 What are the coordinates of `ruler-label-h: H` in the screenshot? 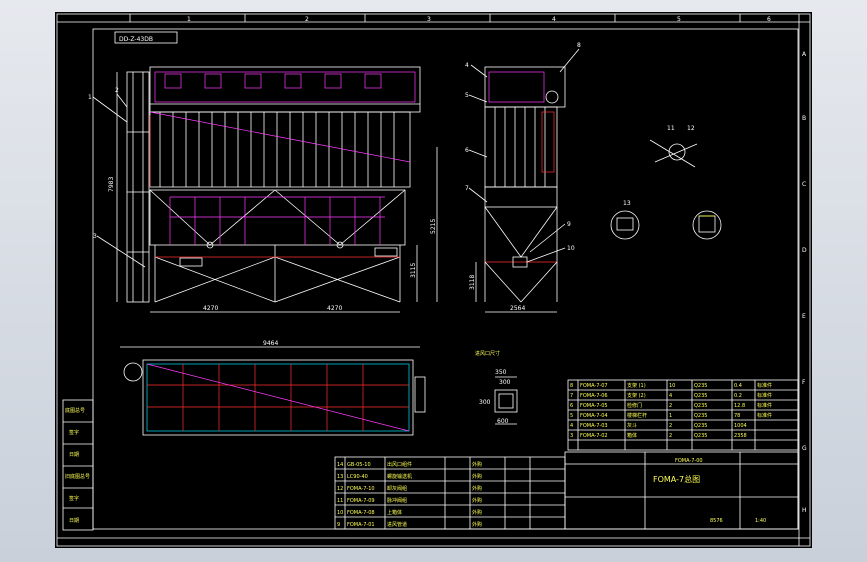 It's located at (804, 510).